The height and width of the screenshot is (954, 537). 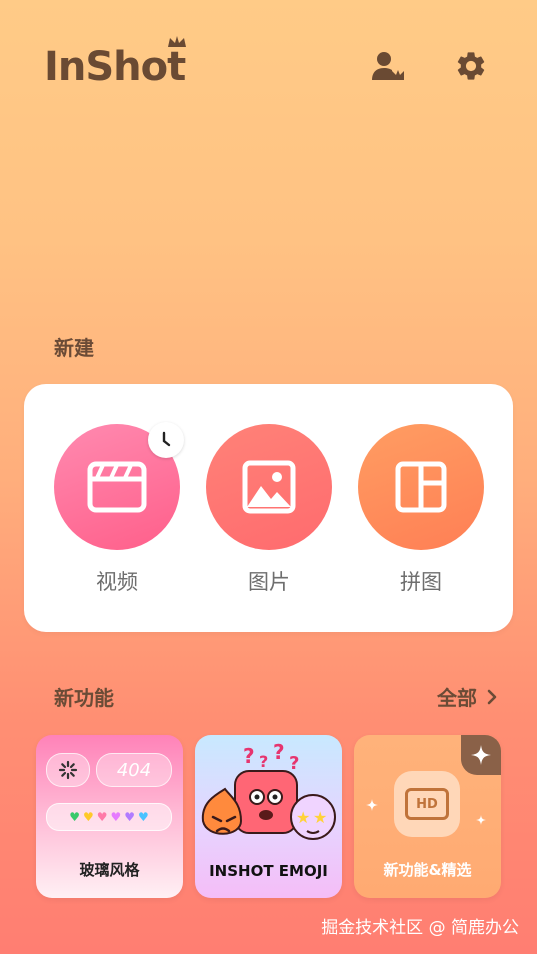 I want to click on hd-badge: HD, so click(x=427, y=804).